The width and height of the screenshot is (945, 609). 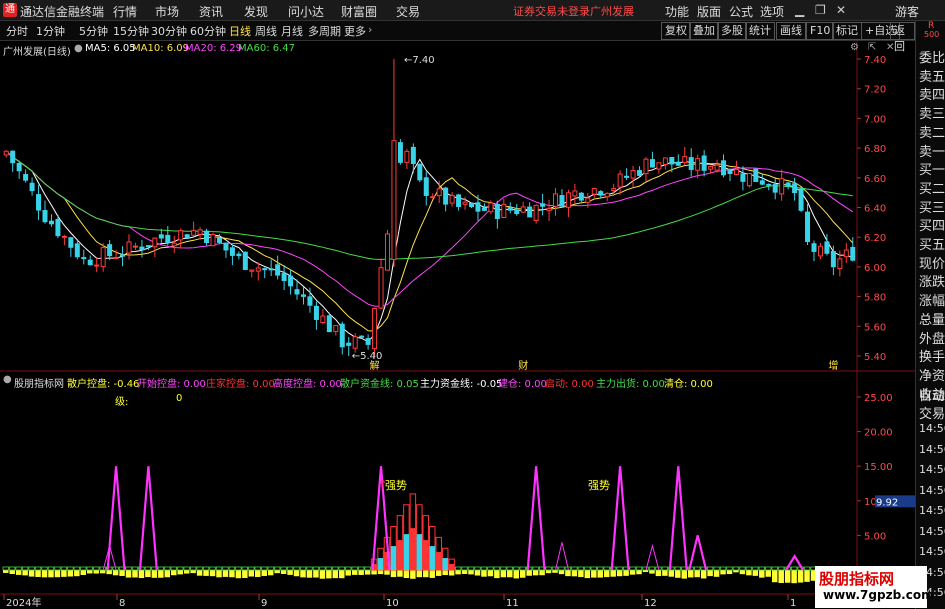 I want to click on side-item-11: 现价, so click(x=932, y=262).